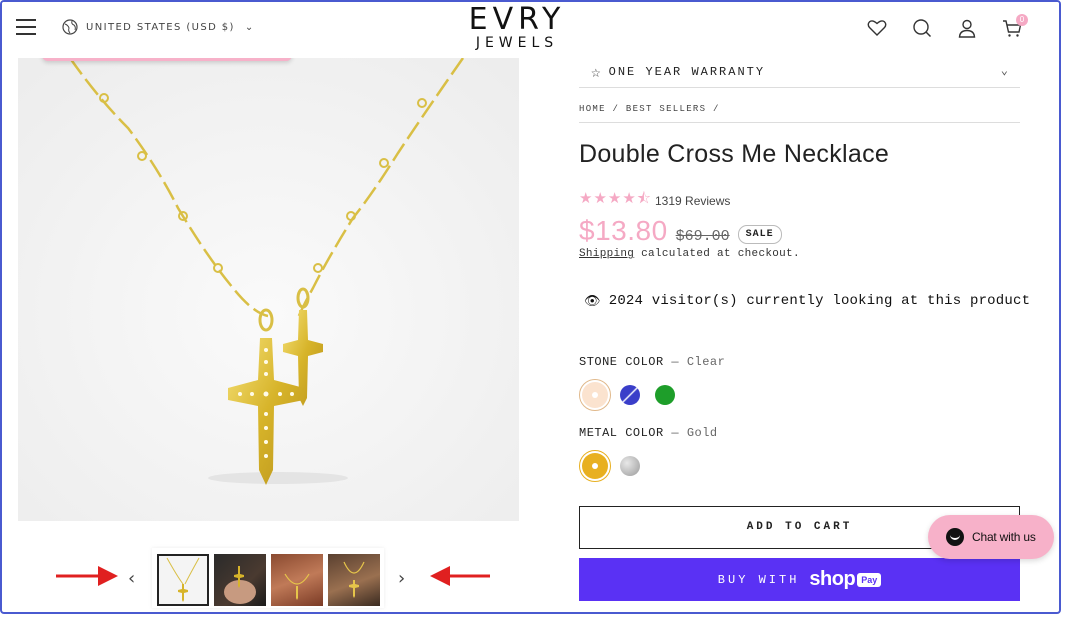 The height and width of the screenshot is (622, 1069). Describe the element at coordinates (606, 254) in the screenshot. I see `shipping-link: Shipping` at that location.